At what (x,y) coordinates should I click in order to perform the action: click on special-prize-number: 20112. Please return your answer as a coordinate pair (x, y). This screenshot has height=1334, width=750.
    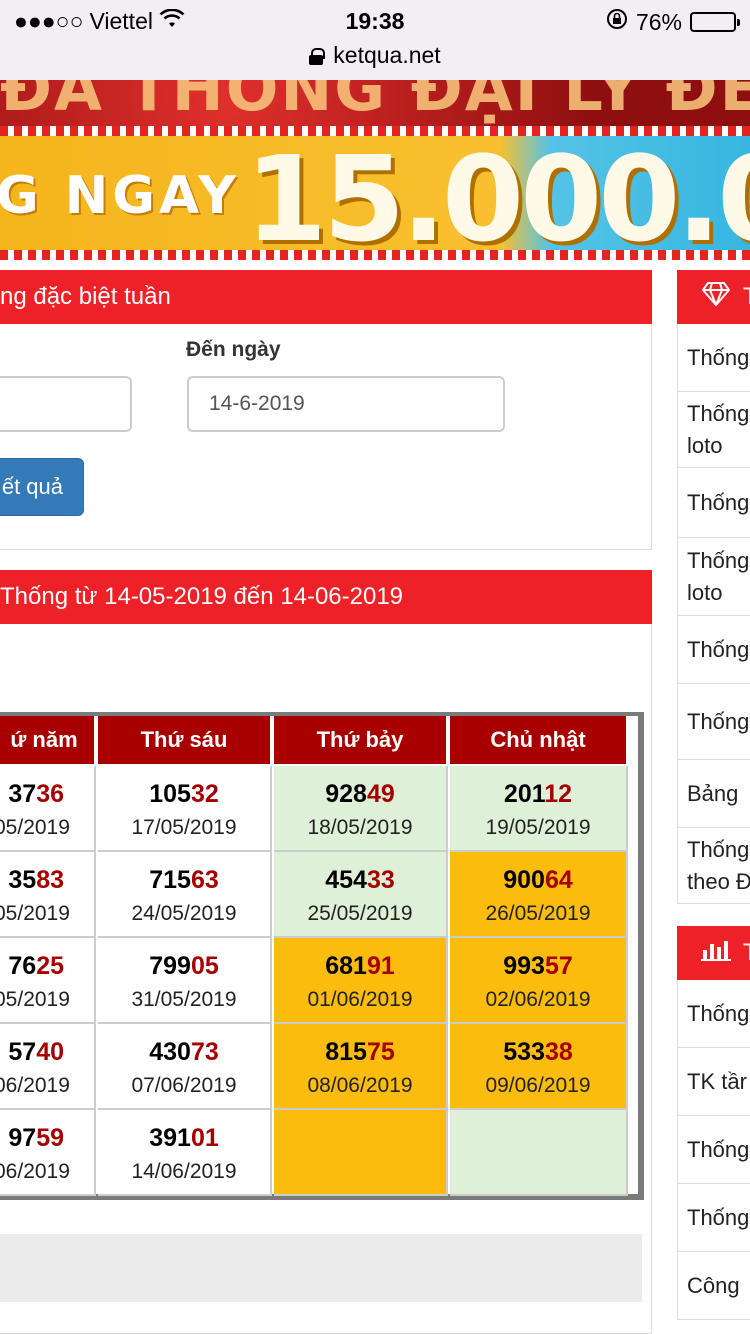
    Looking at the image, I should click on (538, 794).